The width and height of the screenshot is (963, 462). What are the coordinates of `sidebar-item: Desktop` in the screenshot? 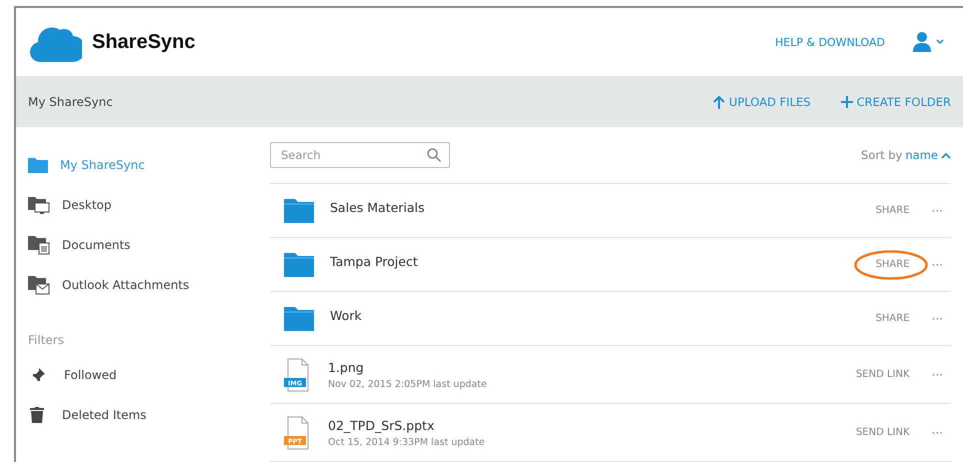 It's located at (87, 205).